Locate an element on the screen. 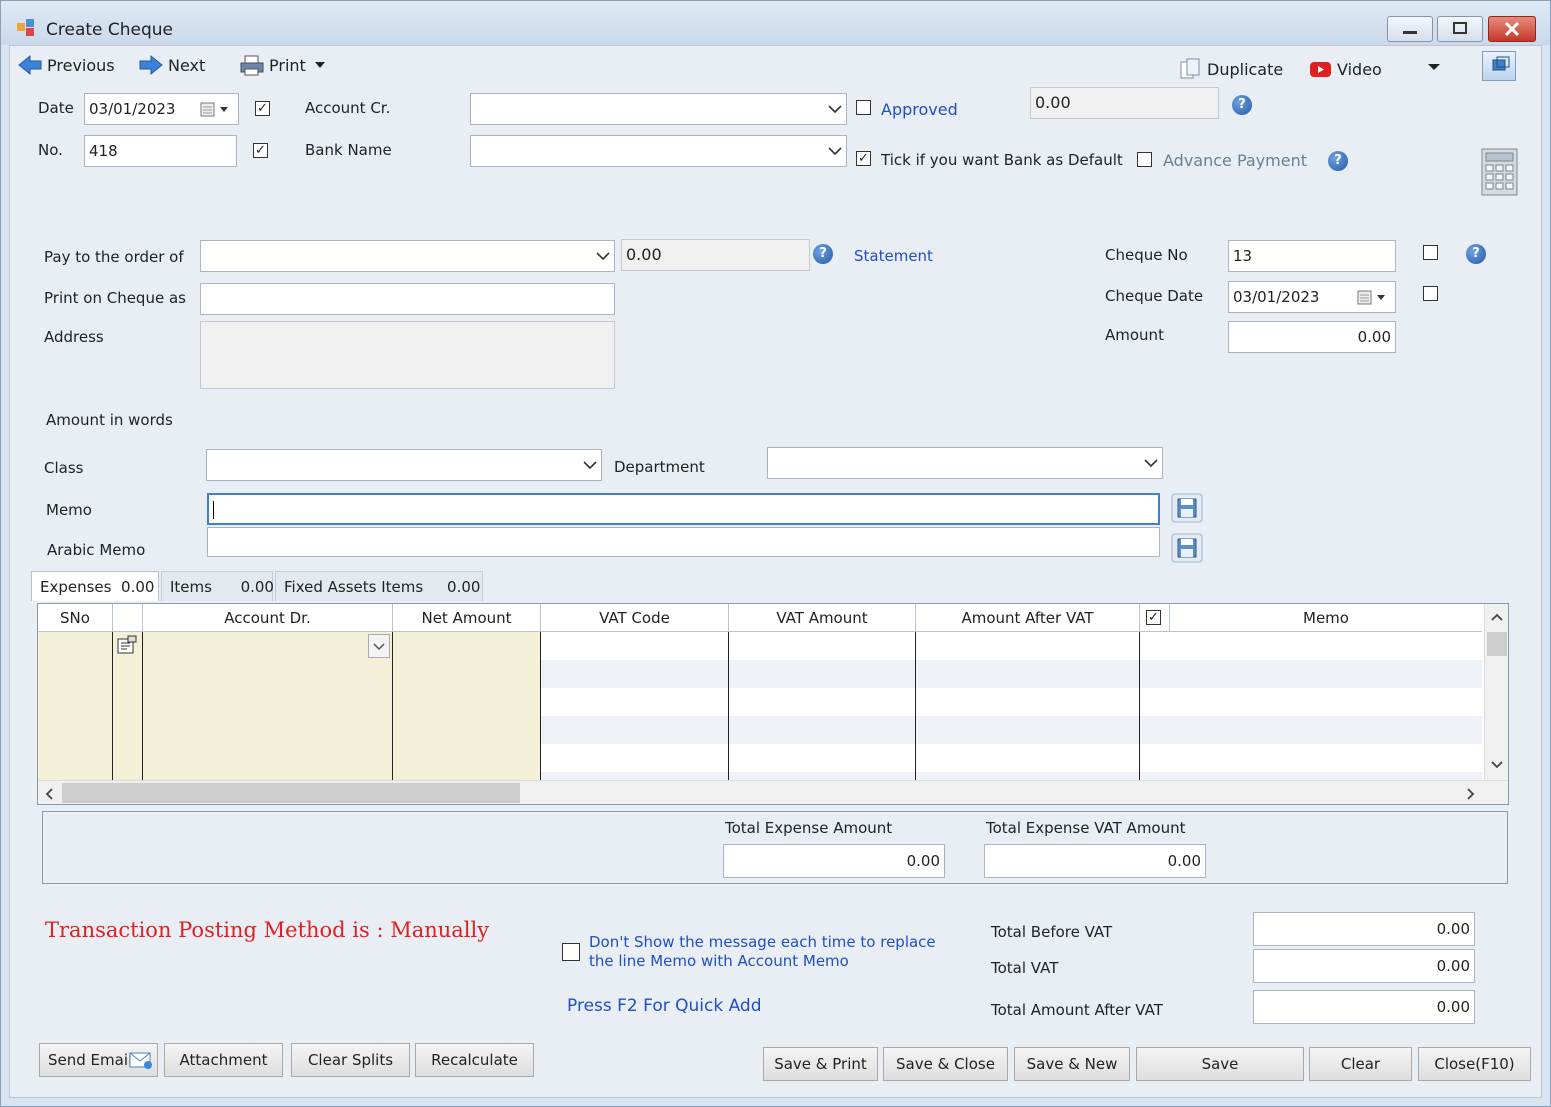  col-header-select-all: ✓ is located at coordinates (1155, 618).